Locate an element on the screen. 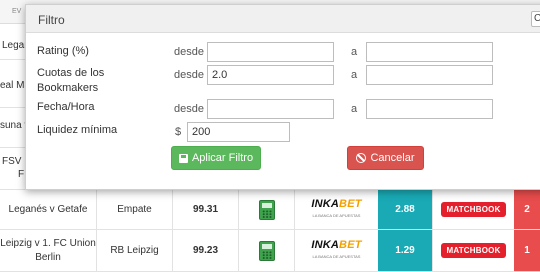 The width and height of the screenshot is (540, 272). odds-to-label: a is located at coordinates (354, 75).